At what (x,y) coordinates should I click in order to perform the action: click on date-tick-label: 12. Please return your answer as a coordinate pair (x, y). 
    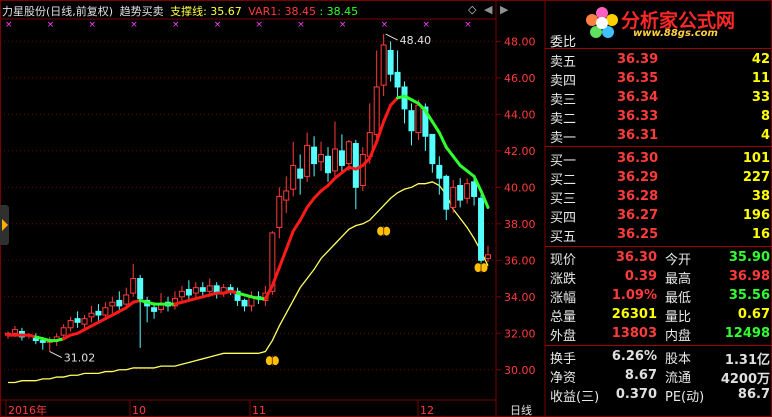
    Looking at the image, I should click on (427, 410).